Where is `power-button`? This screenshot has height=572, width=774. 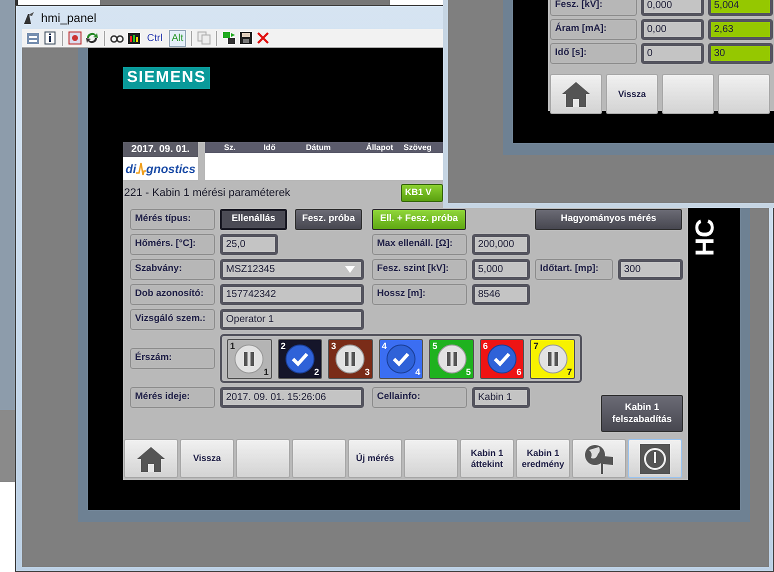 power-button is located at coordinates (655, 458).